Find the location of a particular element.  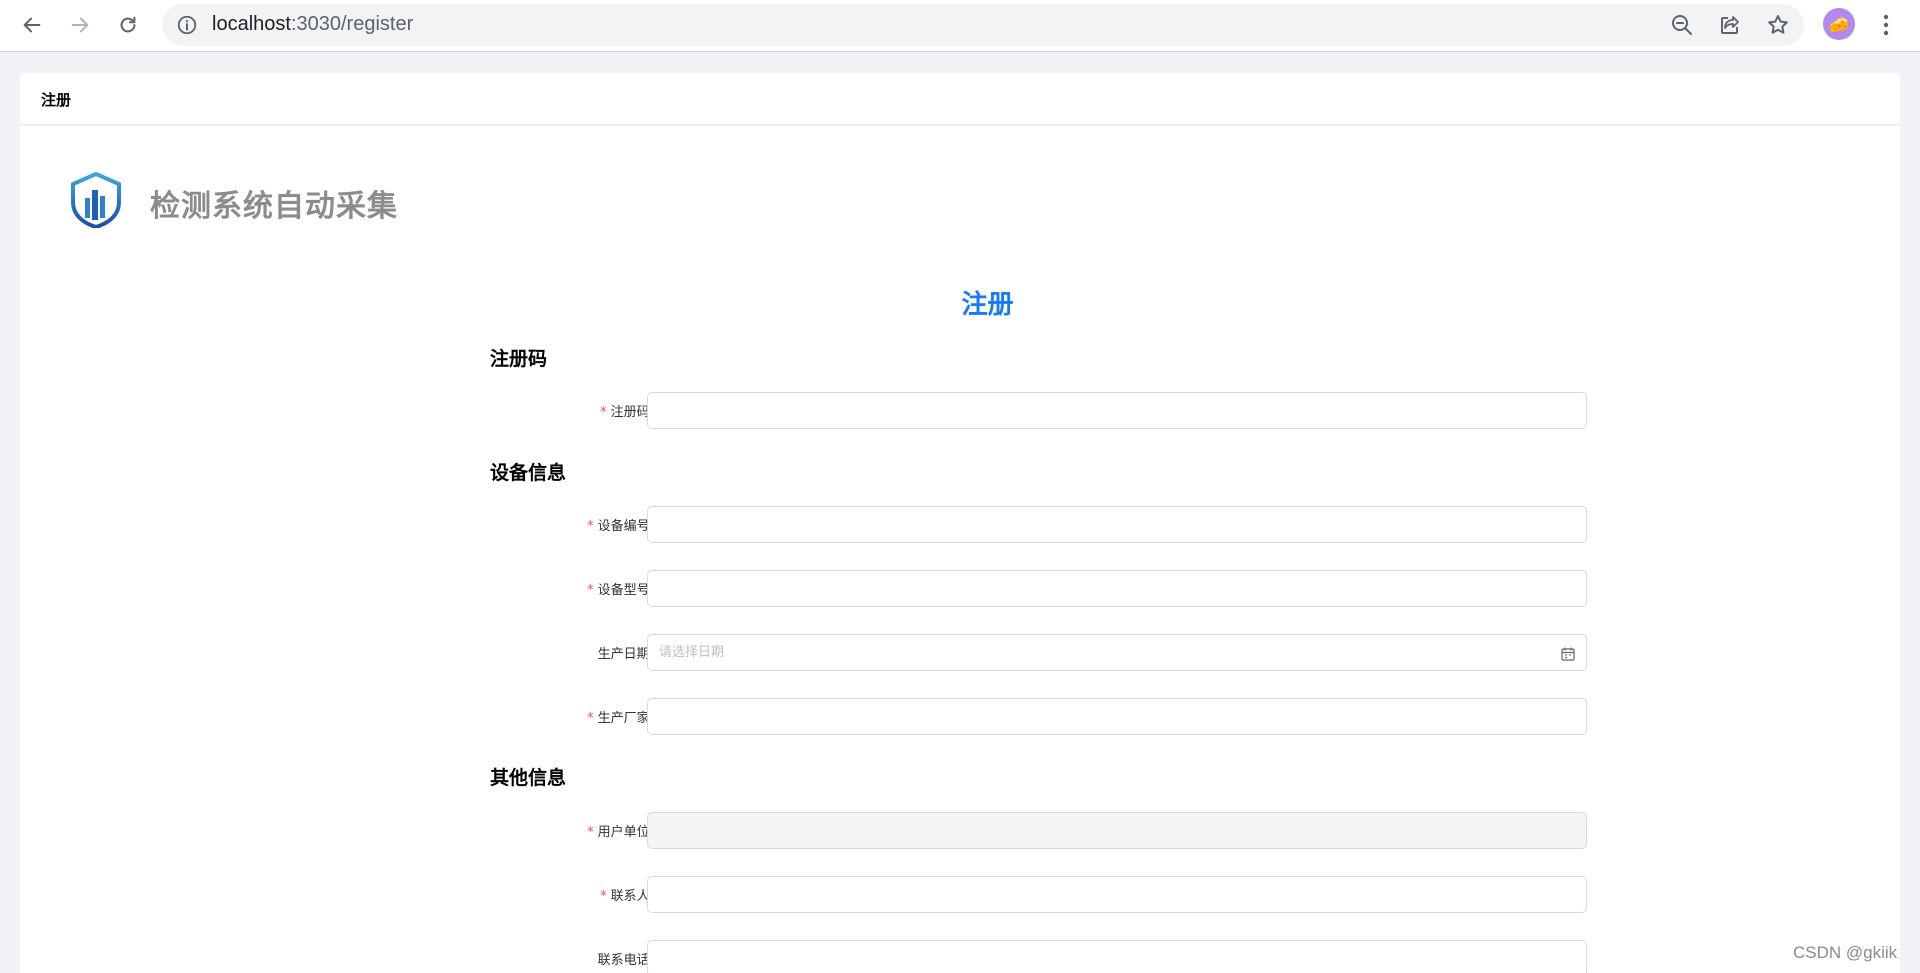

production-date-picker is located at coordinates (1117, 652).